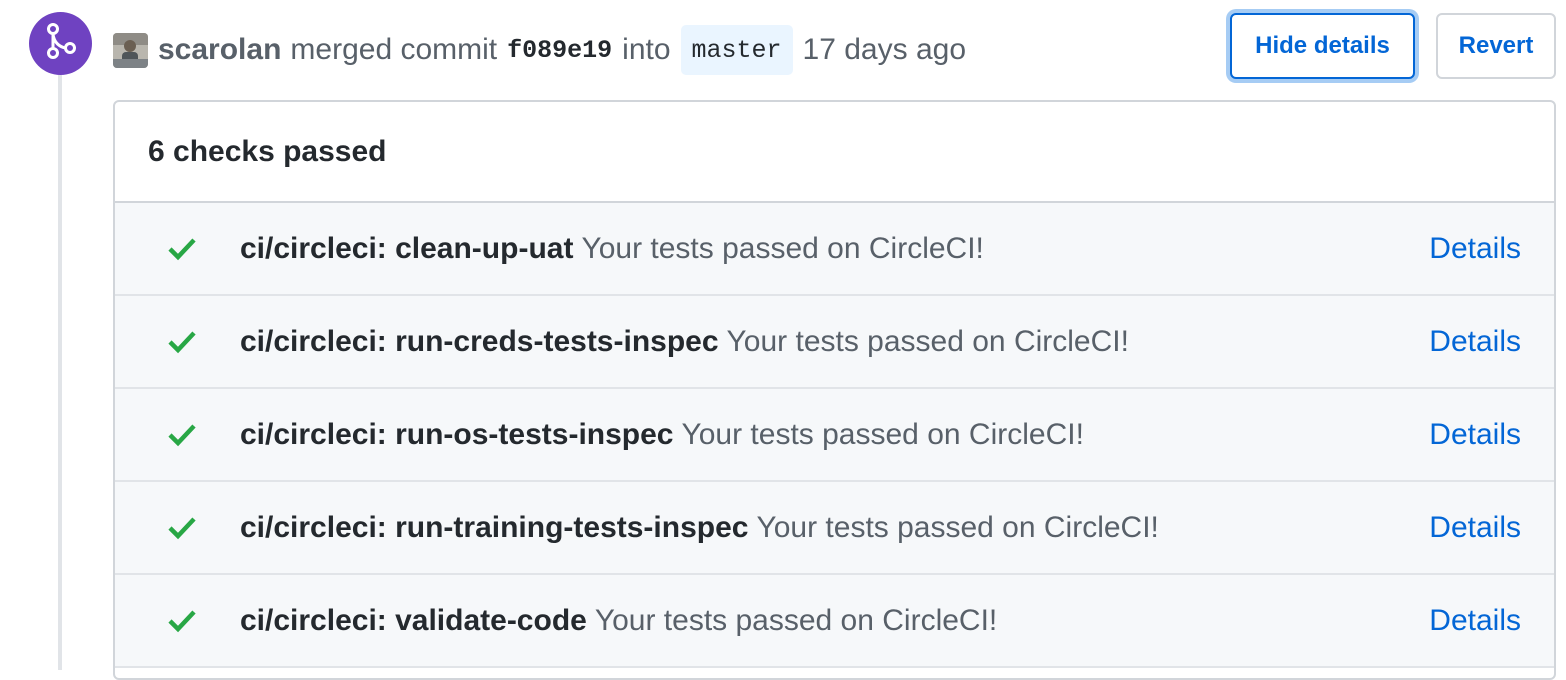  What do you see at coordinates (884, 50) in the screenshot?
I see `timestamp: 17 days ago` at bounding box center [884, 50].